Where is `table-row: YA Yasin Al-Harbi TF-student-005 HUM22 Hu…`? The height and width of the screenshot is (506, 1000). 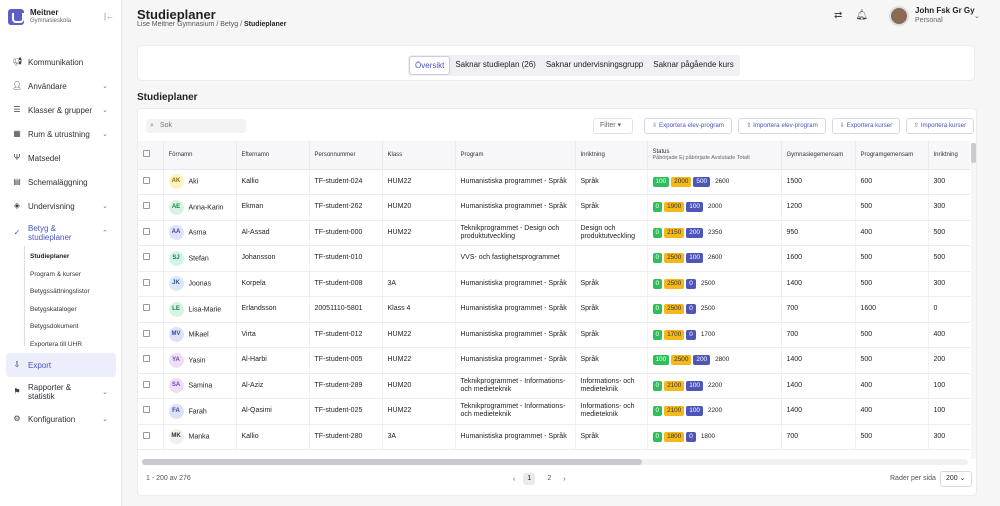 table-row: YA Yasin Al-Harbi TF-student-005 HUM22 Hu… is located at coordinates (554, 360).